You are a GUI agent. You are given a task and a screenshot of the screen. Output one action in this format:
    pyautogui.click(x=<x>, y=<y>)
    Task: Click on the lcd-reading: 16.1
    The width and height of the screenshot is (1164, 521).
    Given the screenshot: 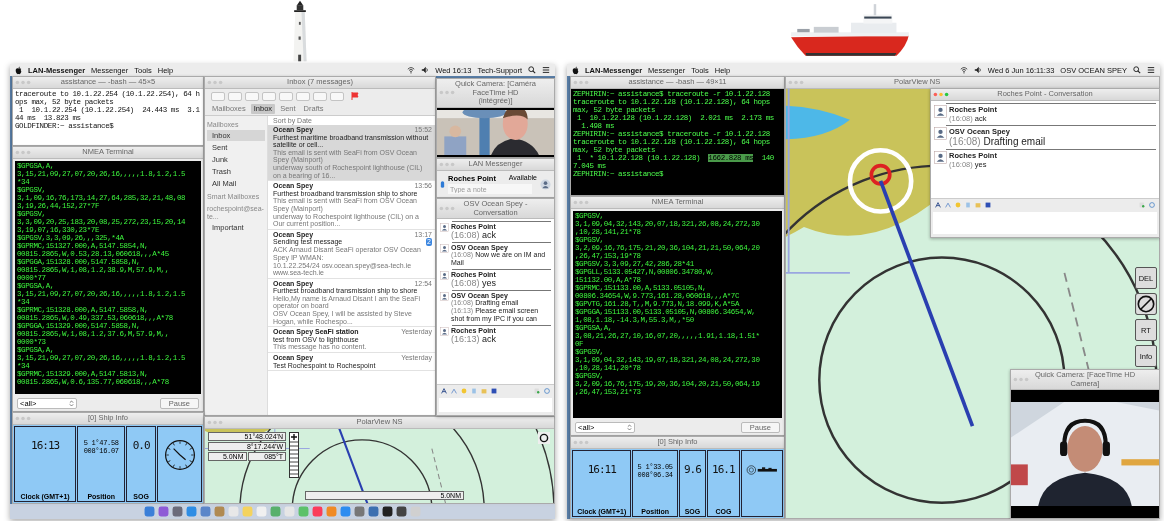 What is the action you would take?
    pyautogui.click(x=723, y=469)
    